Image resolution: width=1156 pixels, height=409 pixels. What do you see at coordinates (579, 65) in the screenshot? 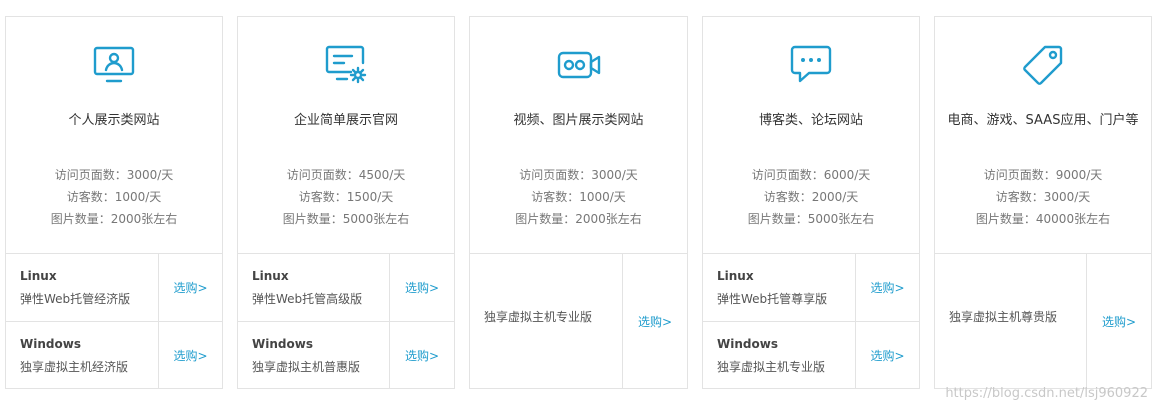
I see `video-camera-icon` at bounding box center [579, 65].